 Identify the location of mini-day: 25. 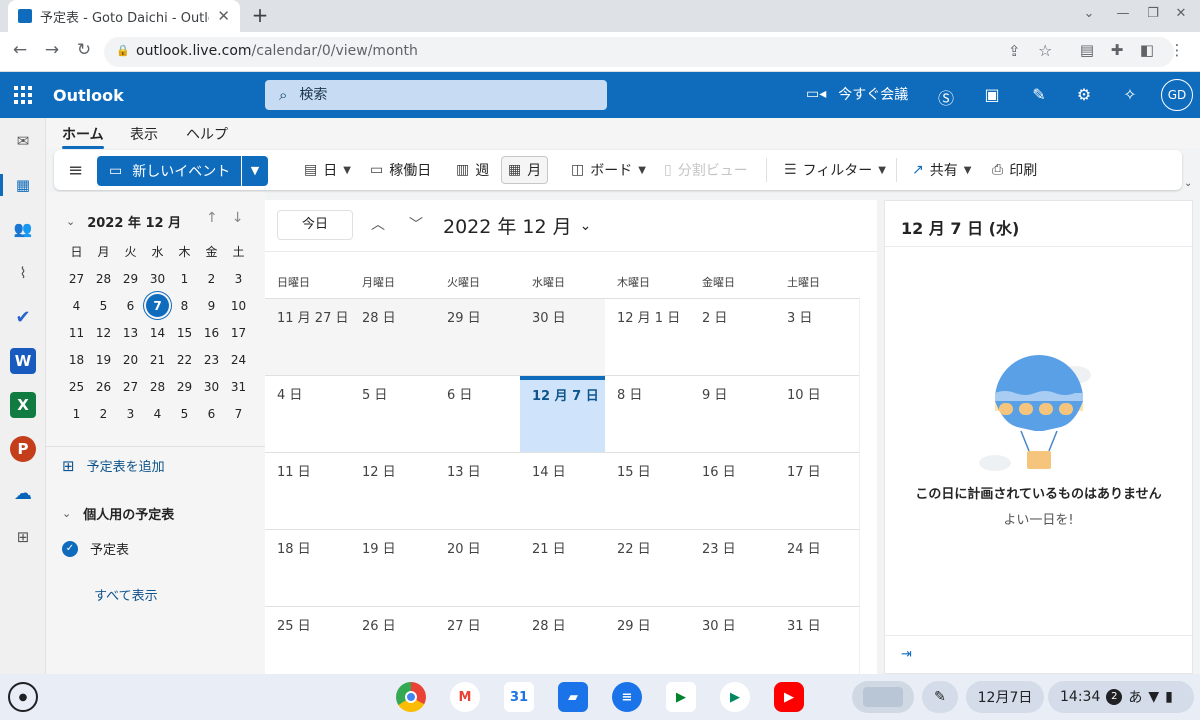
(76, 386).